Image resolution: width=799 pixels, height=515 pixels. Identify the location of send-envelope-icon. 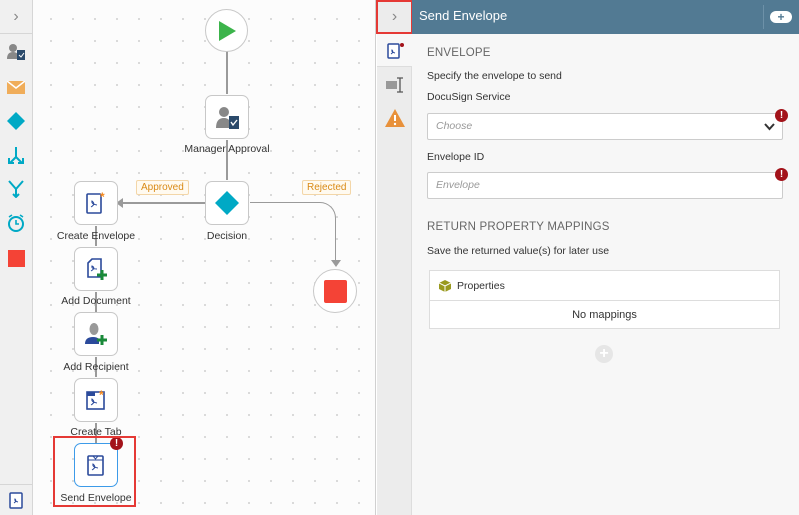
(395, 51).